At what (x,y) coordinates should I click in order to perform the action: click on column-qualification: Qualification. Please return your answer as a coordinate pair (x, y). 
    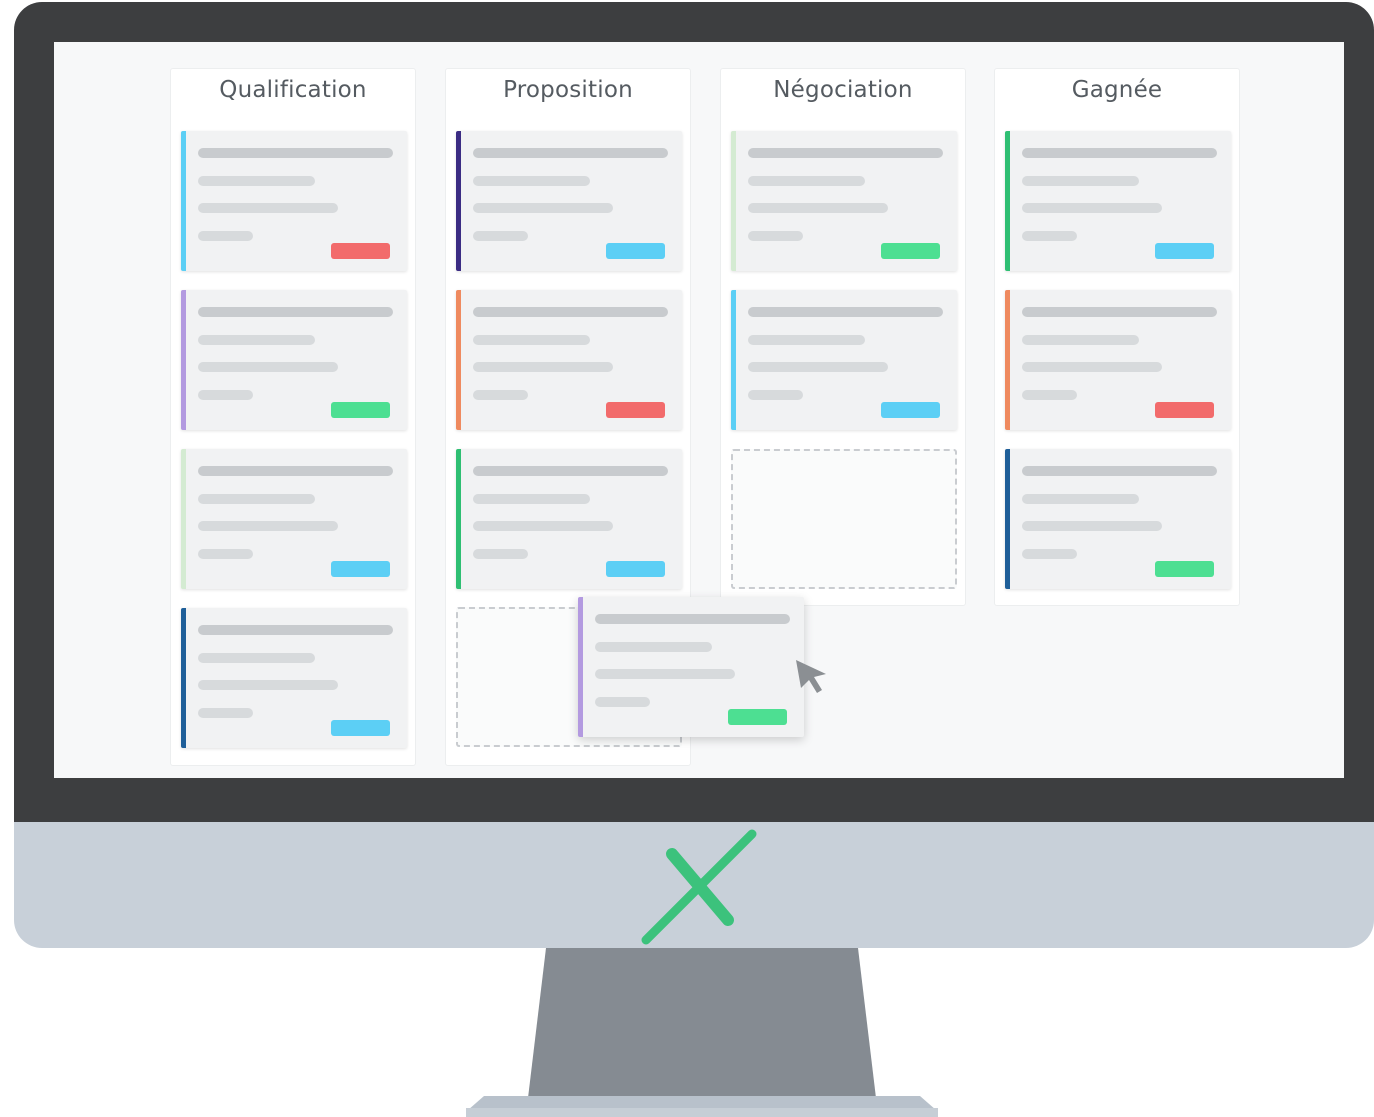
    Looking at the image, I should click on (293, 417).